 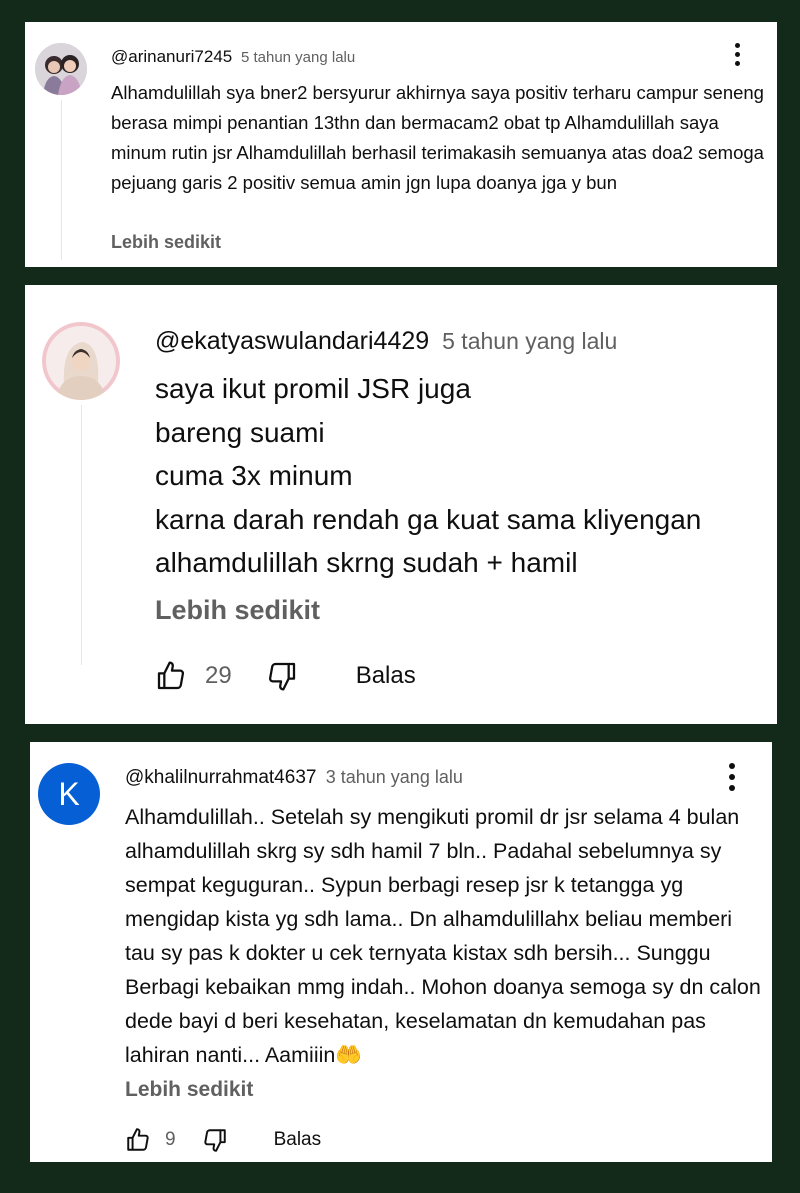 I want to click on comment-time: 3 tahun yang lalu, so click(x=394, y=777).